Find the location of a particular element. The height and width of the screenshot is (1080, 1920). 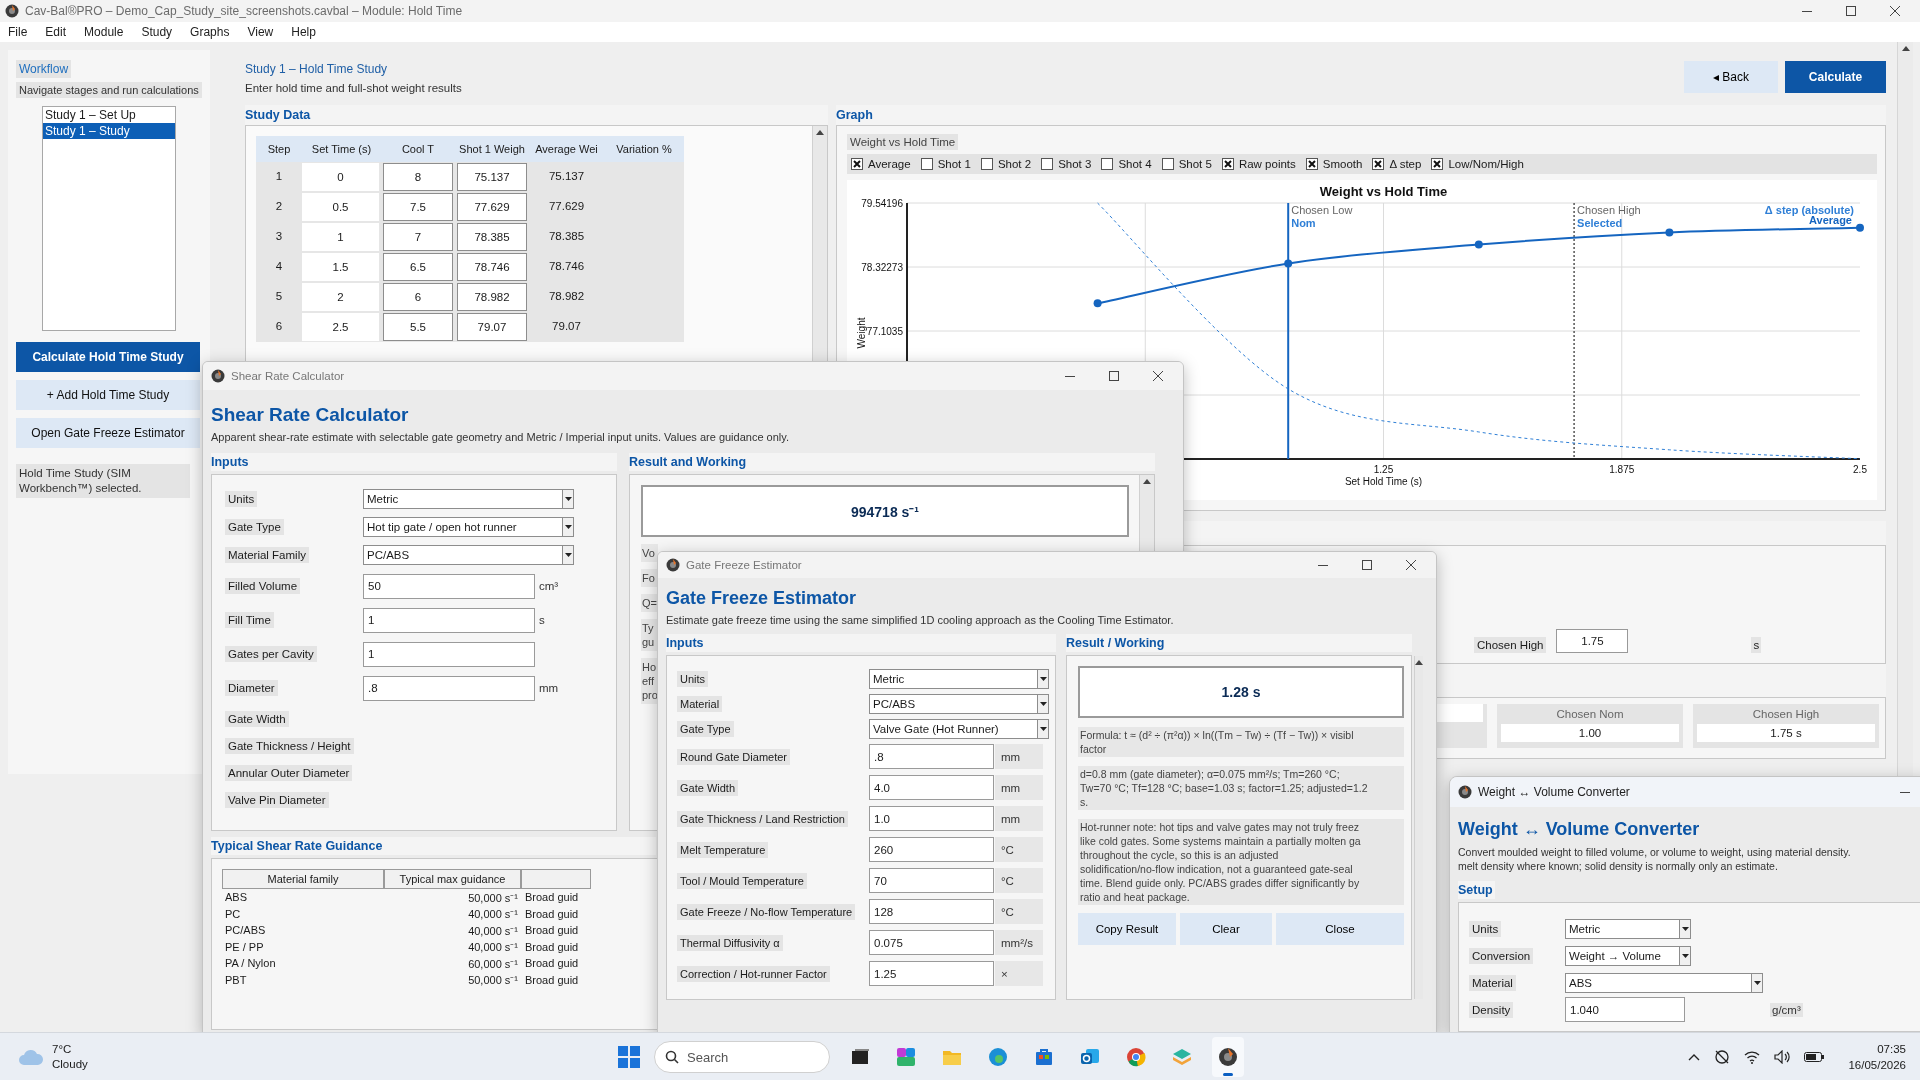

menu-item: Module is located at coordinates (104, 32).